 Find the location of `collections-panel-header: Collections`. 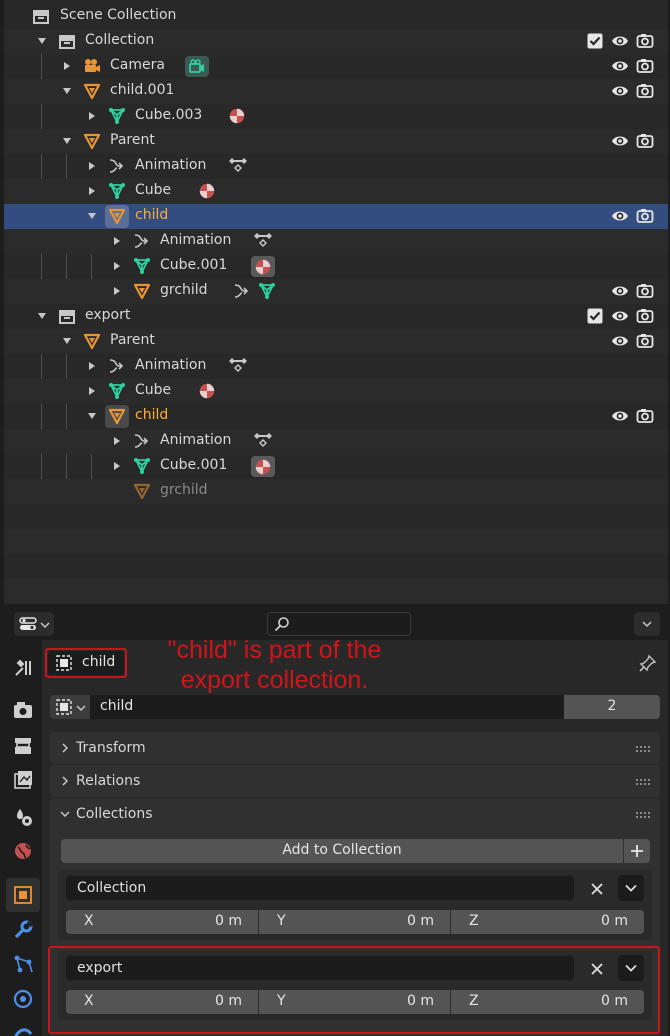

collections-panel-header: Collections is located at coordinates (355, 814).